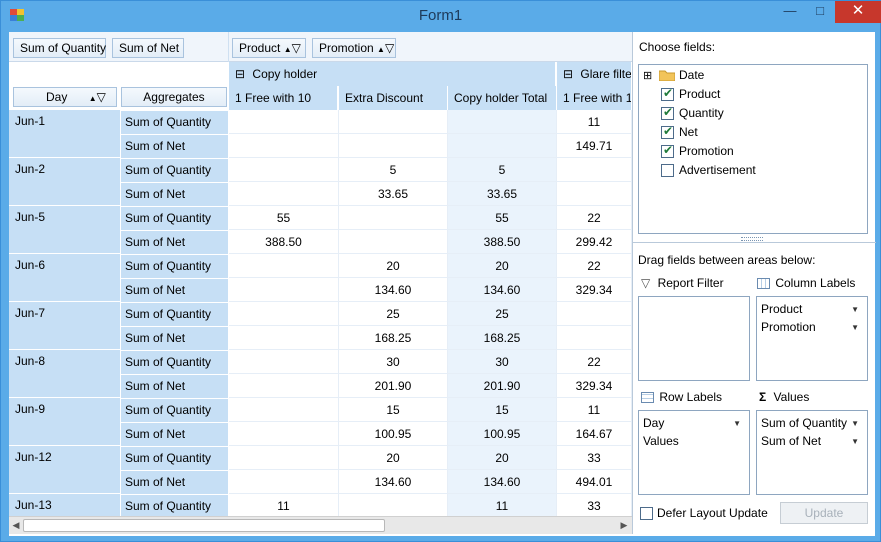  What do you see at coordinates (204, 525) in the screenshot?
I see `scroll-thumb` at bounding box center [204, 525].